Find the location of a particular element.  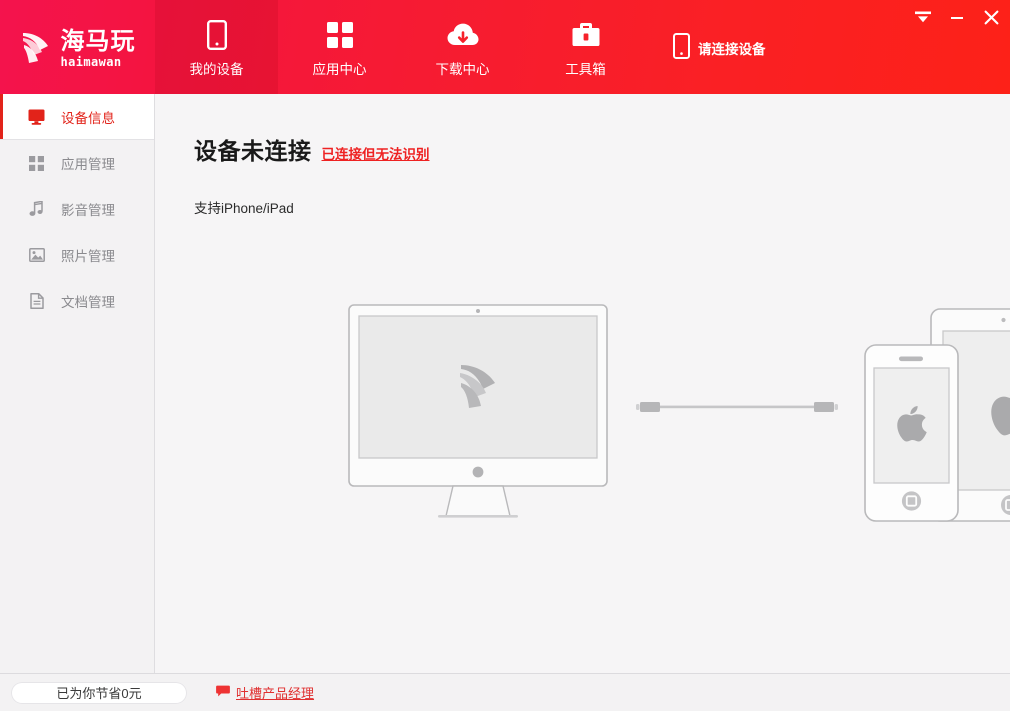

sidebar-item-photo-management: 照片管理 is located at coordinates (77, 255).